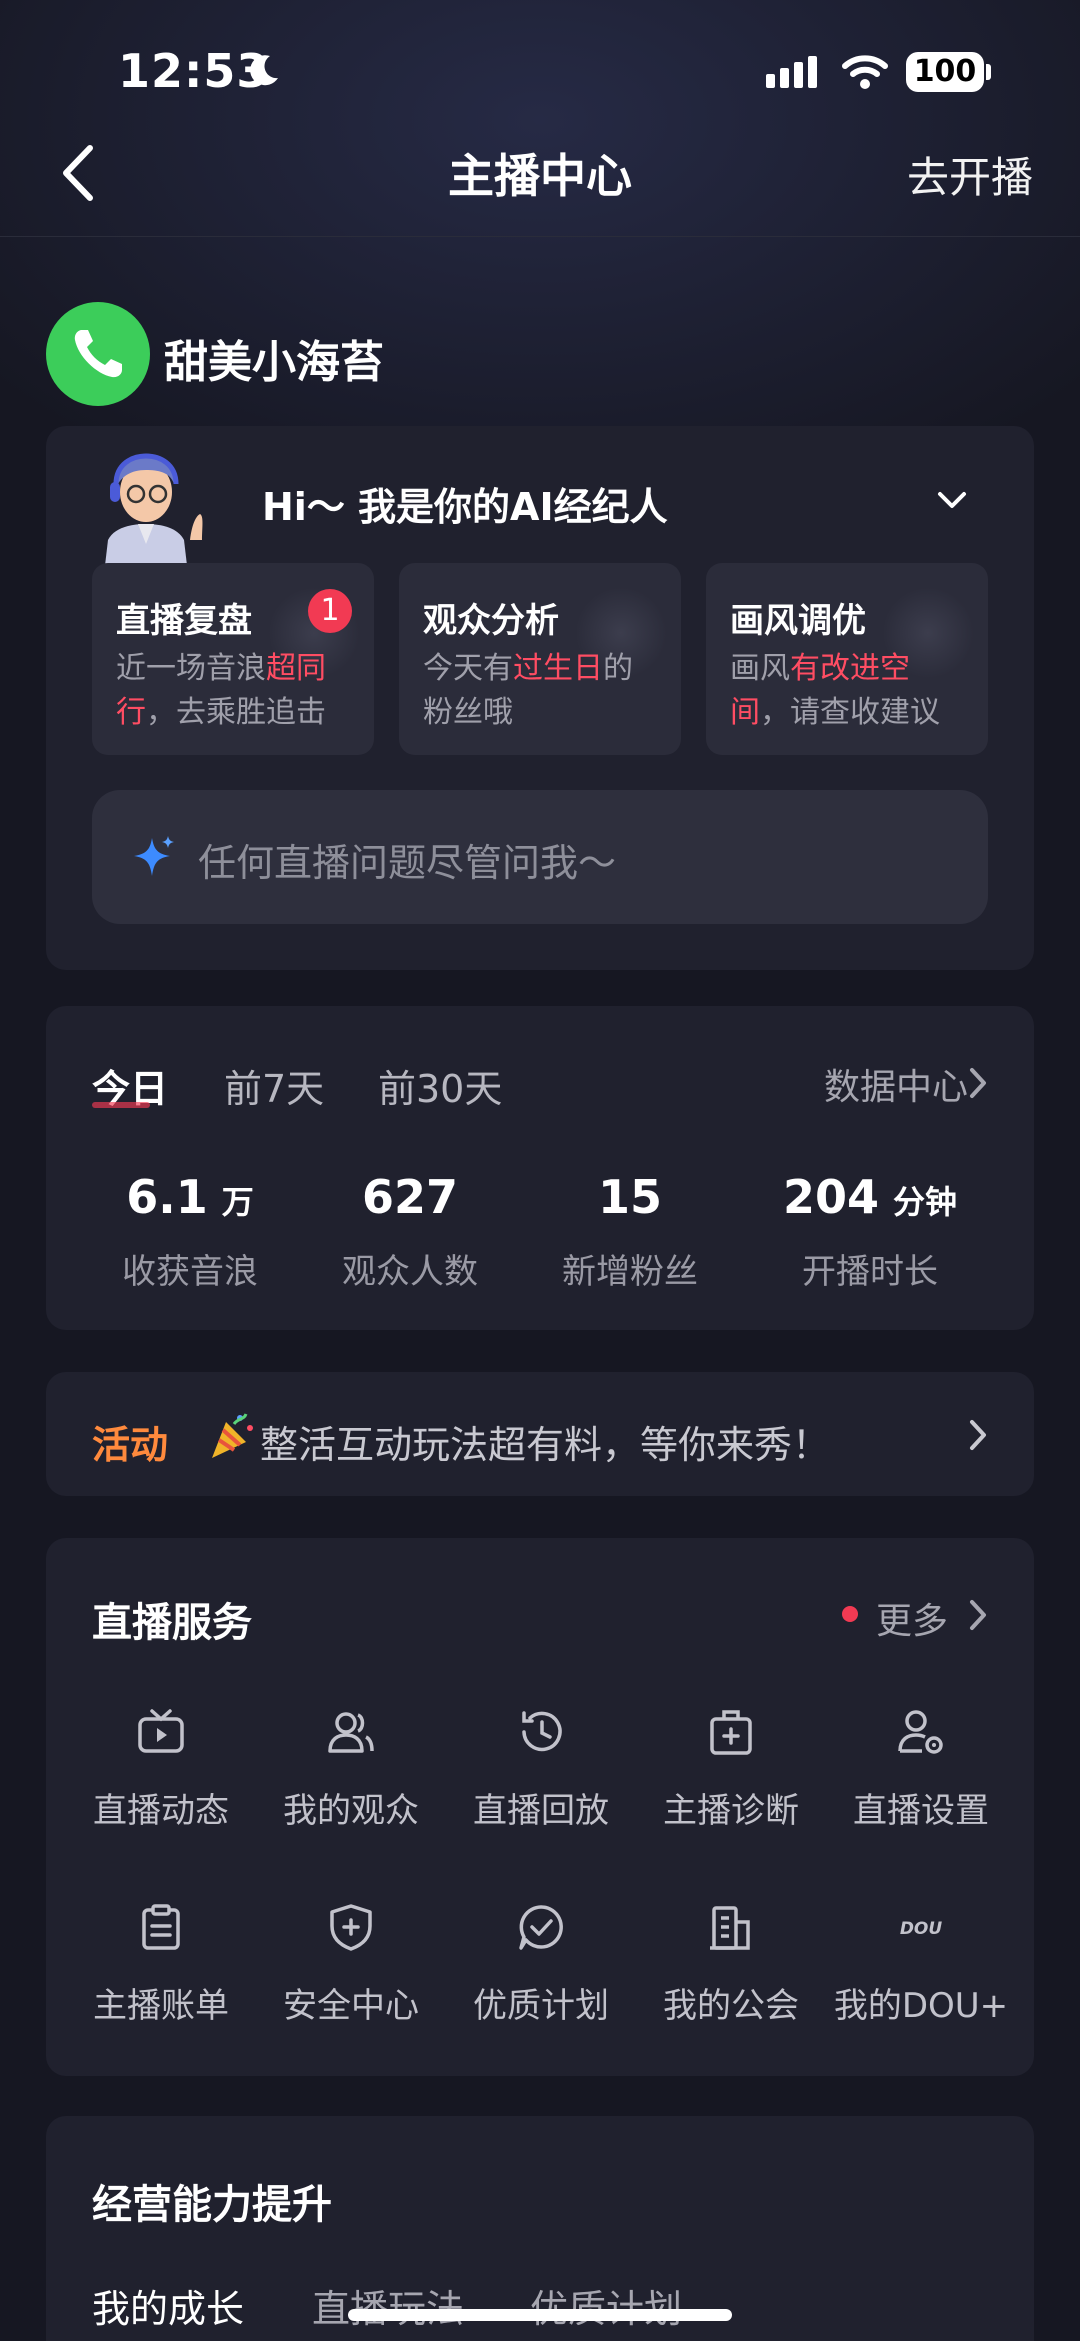  Describe the element at coordinates (798, 621) in the screenshot. I see `card-title: 画风调优` at that location.